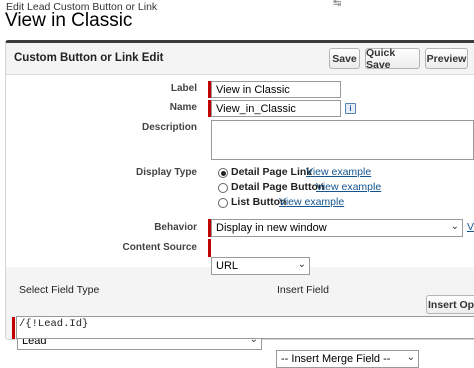  Describe the element at coordinates (278, 187) in the screenshot. I see `radio-label-detail-page-button: Detail Page Button` at that location.